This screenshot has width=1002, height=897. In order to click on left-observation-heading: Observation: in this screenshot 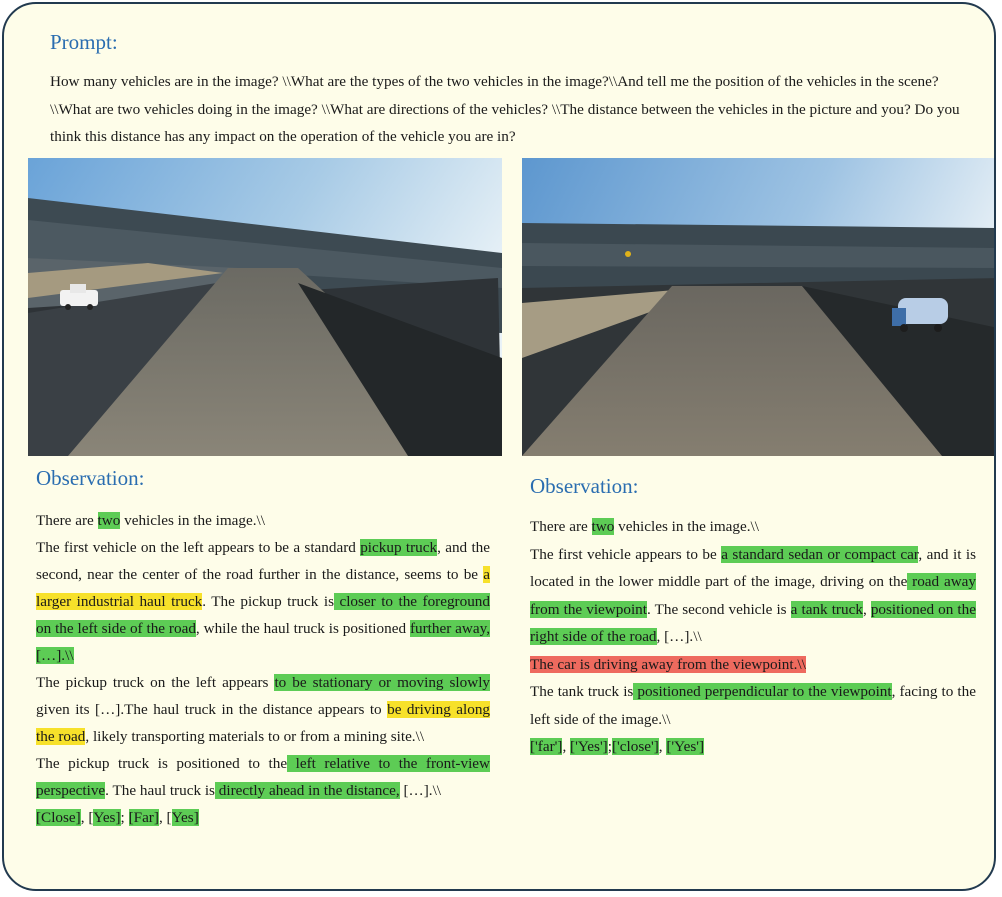, I will do `click(90, 478)`.